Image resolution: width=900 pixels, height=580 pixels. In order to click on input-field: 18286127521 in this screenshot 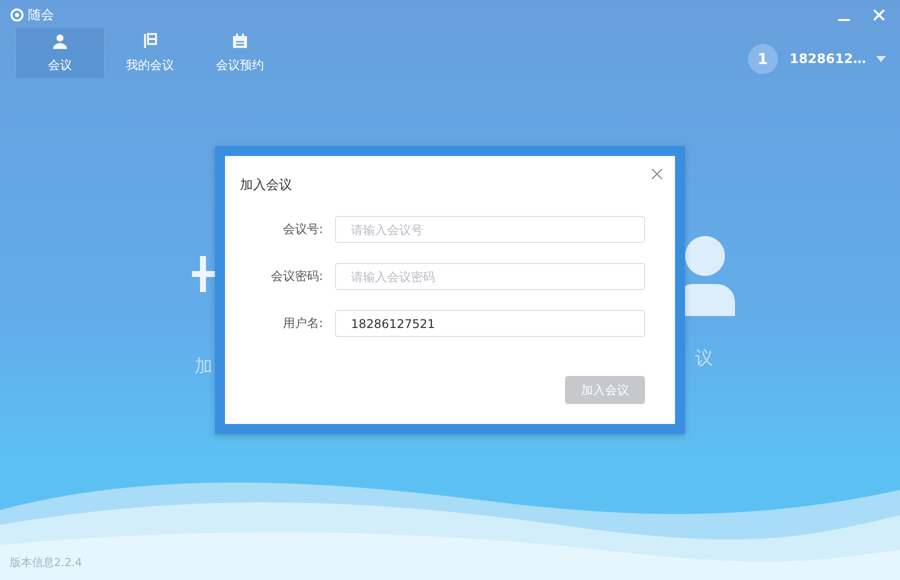, I will do `click(490, 323)`.